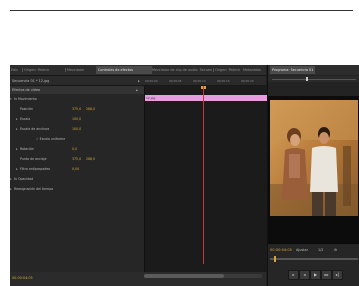 This screenshot has height=286, width=359. What do you see at coordinates (77, 99) in the screenshot?
I see `effect-row: ▾ fx Movimiento` at bounding box center [77, 99].